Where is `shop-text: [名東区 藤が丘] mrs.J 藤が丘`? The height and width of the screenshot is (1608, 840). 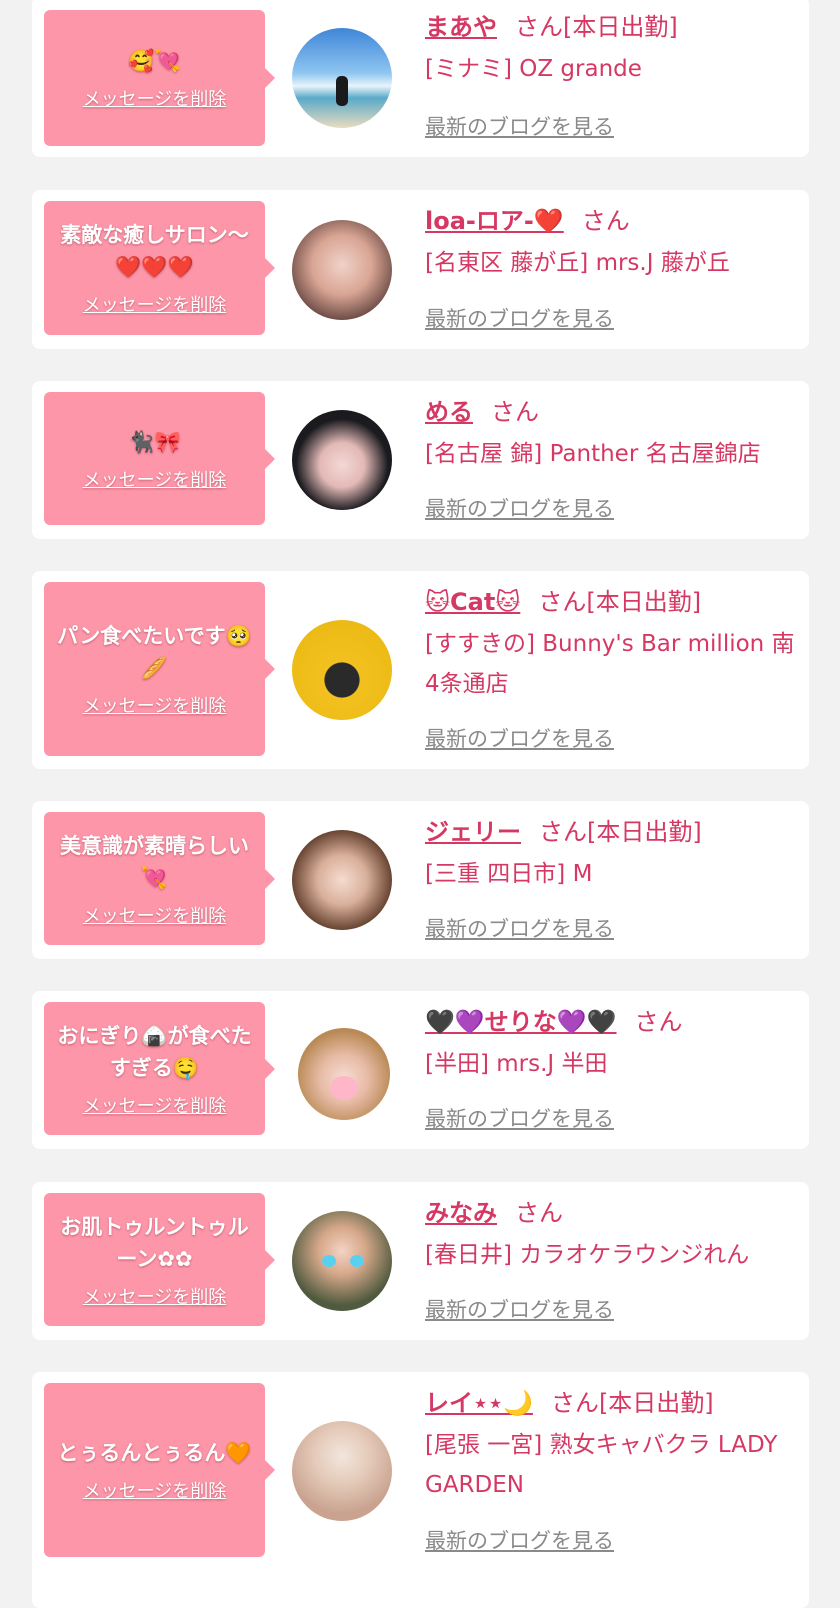 shop-text: [名東区 藤が丘] mrs.J 藤が丘 is located at coordinates (577, 263).